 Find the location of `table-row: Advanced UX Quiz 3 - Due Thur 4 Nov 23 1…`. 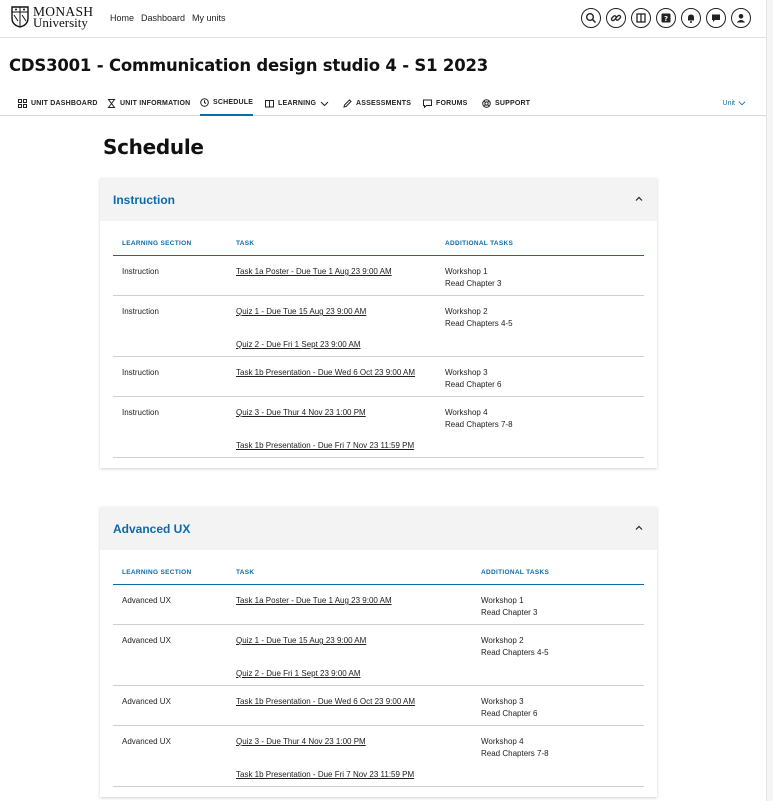

table-row: Advanced UX Quiz 3 - Due Thur 4 Nov 23 1… is located at coordinates (378, 756).